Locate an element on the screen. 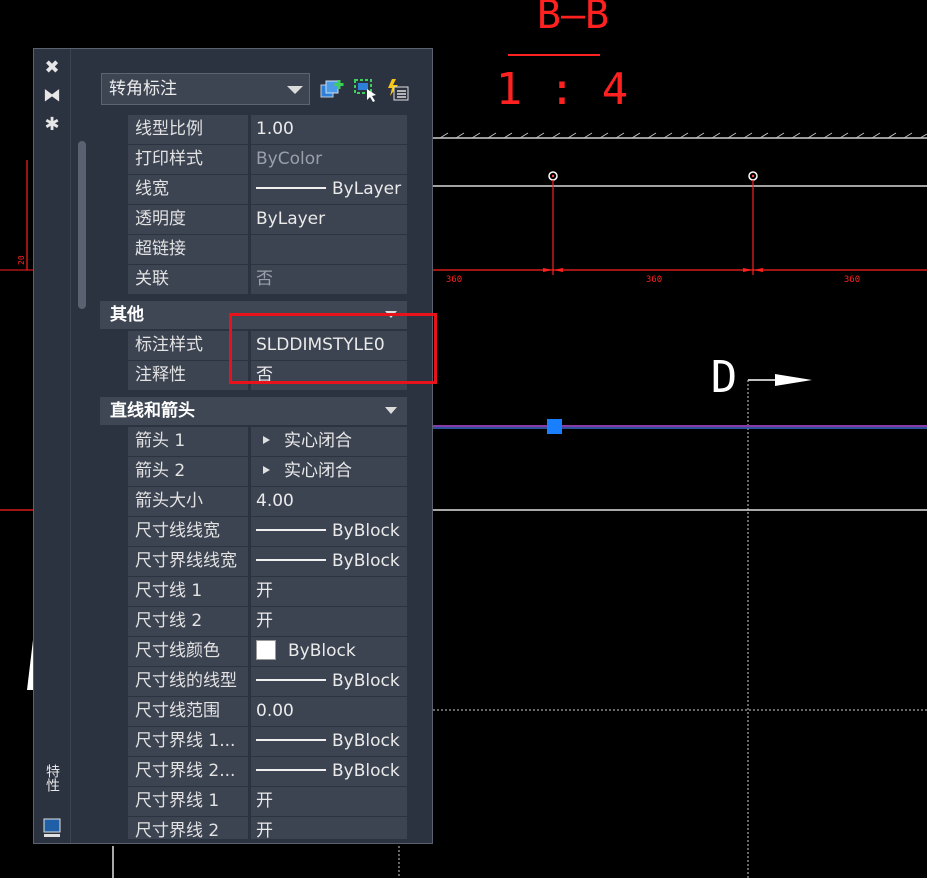  property-row: 尺寸线 1 开 is located at coordinates (267, 591).